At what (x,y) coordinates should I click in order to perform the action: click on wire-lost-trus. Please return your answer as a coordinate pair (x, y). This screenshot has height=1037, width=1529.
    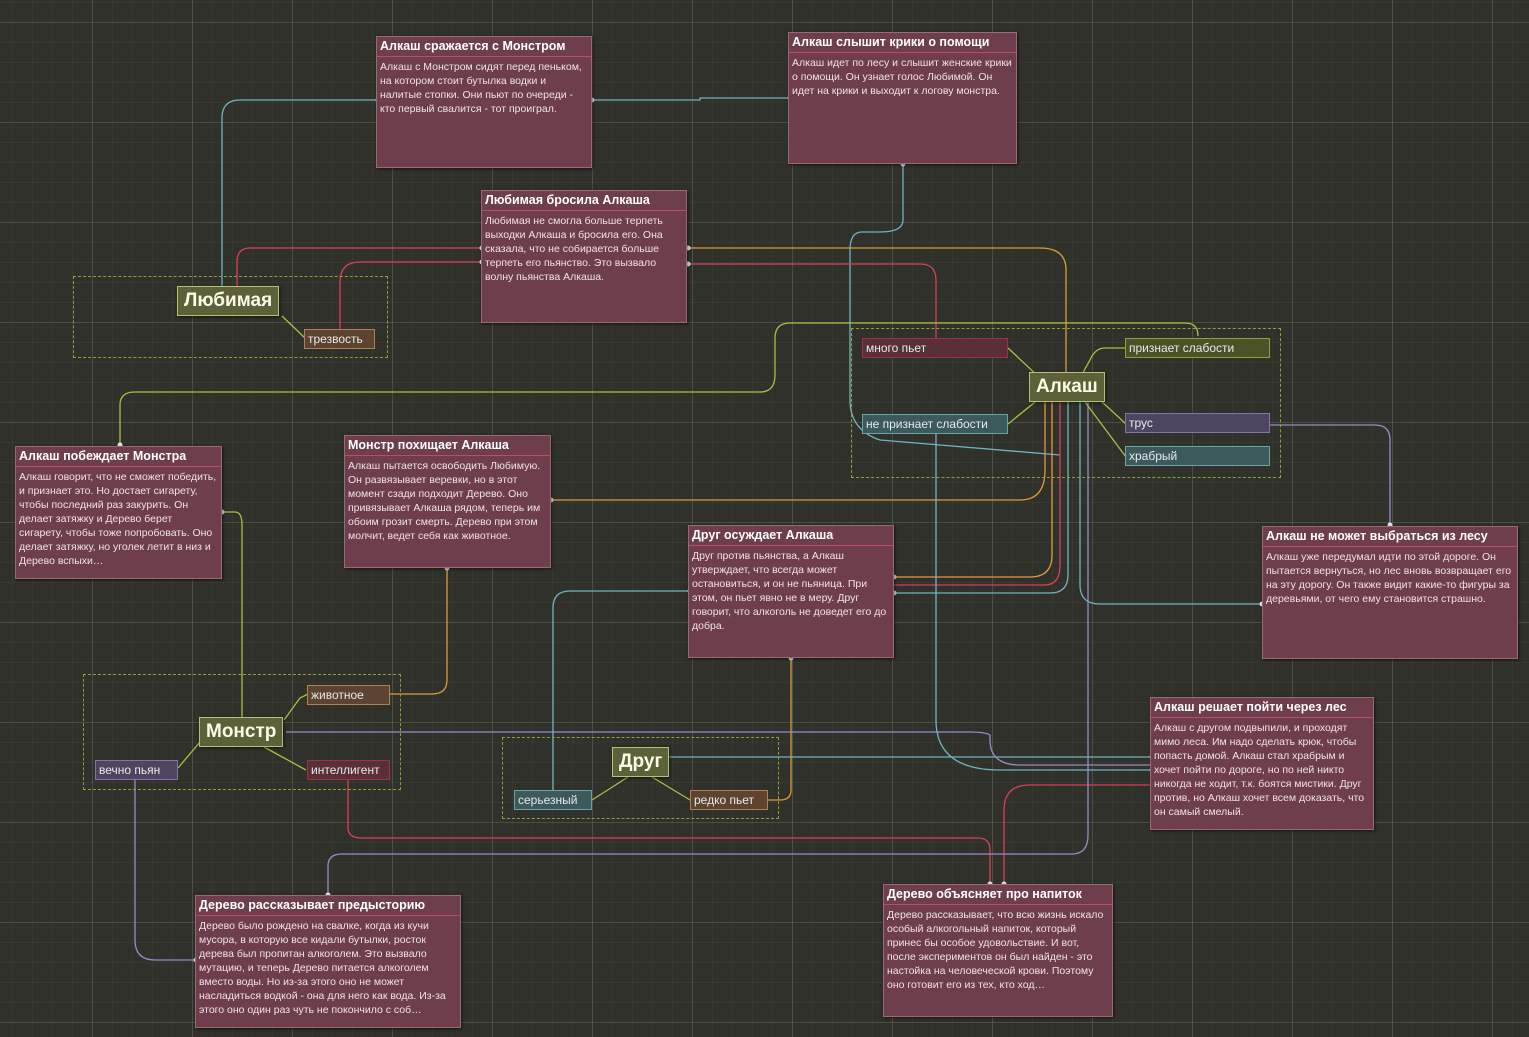
    Looking at the image, I should click on (1330, 474).